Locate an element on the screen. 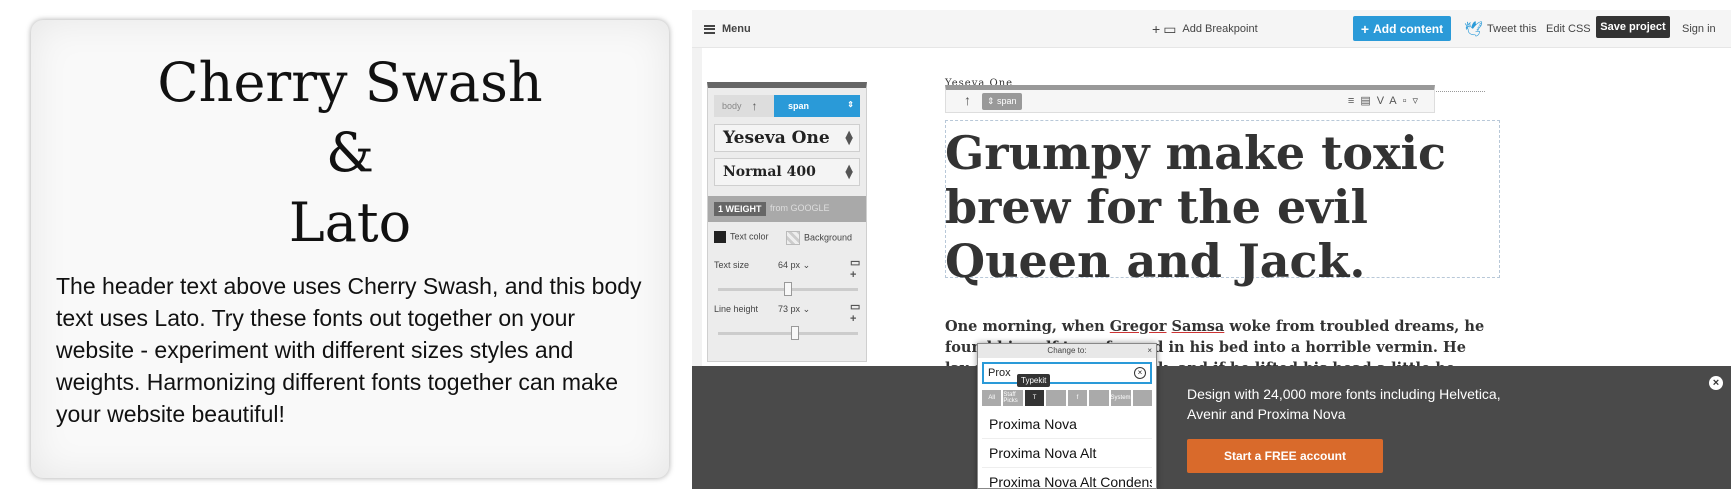 The image size is (1731, 499). tweet-button: 🕊 Tweet this is located at coordinates (1500, 29).